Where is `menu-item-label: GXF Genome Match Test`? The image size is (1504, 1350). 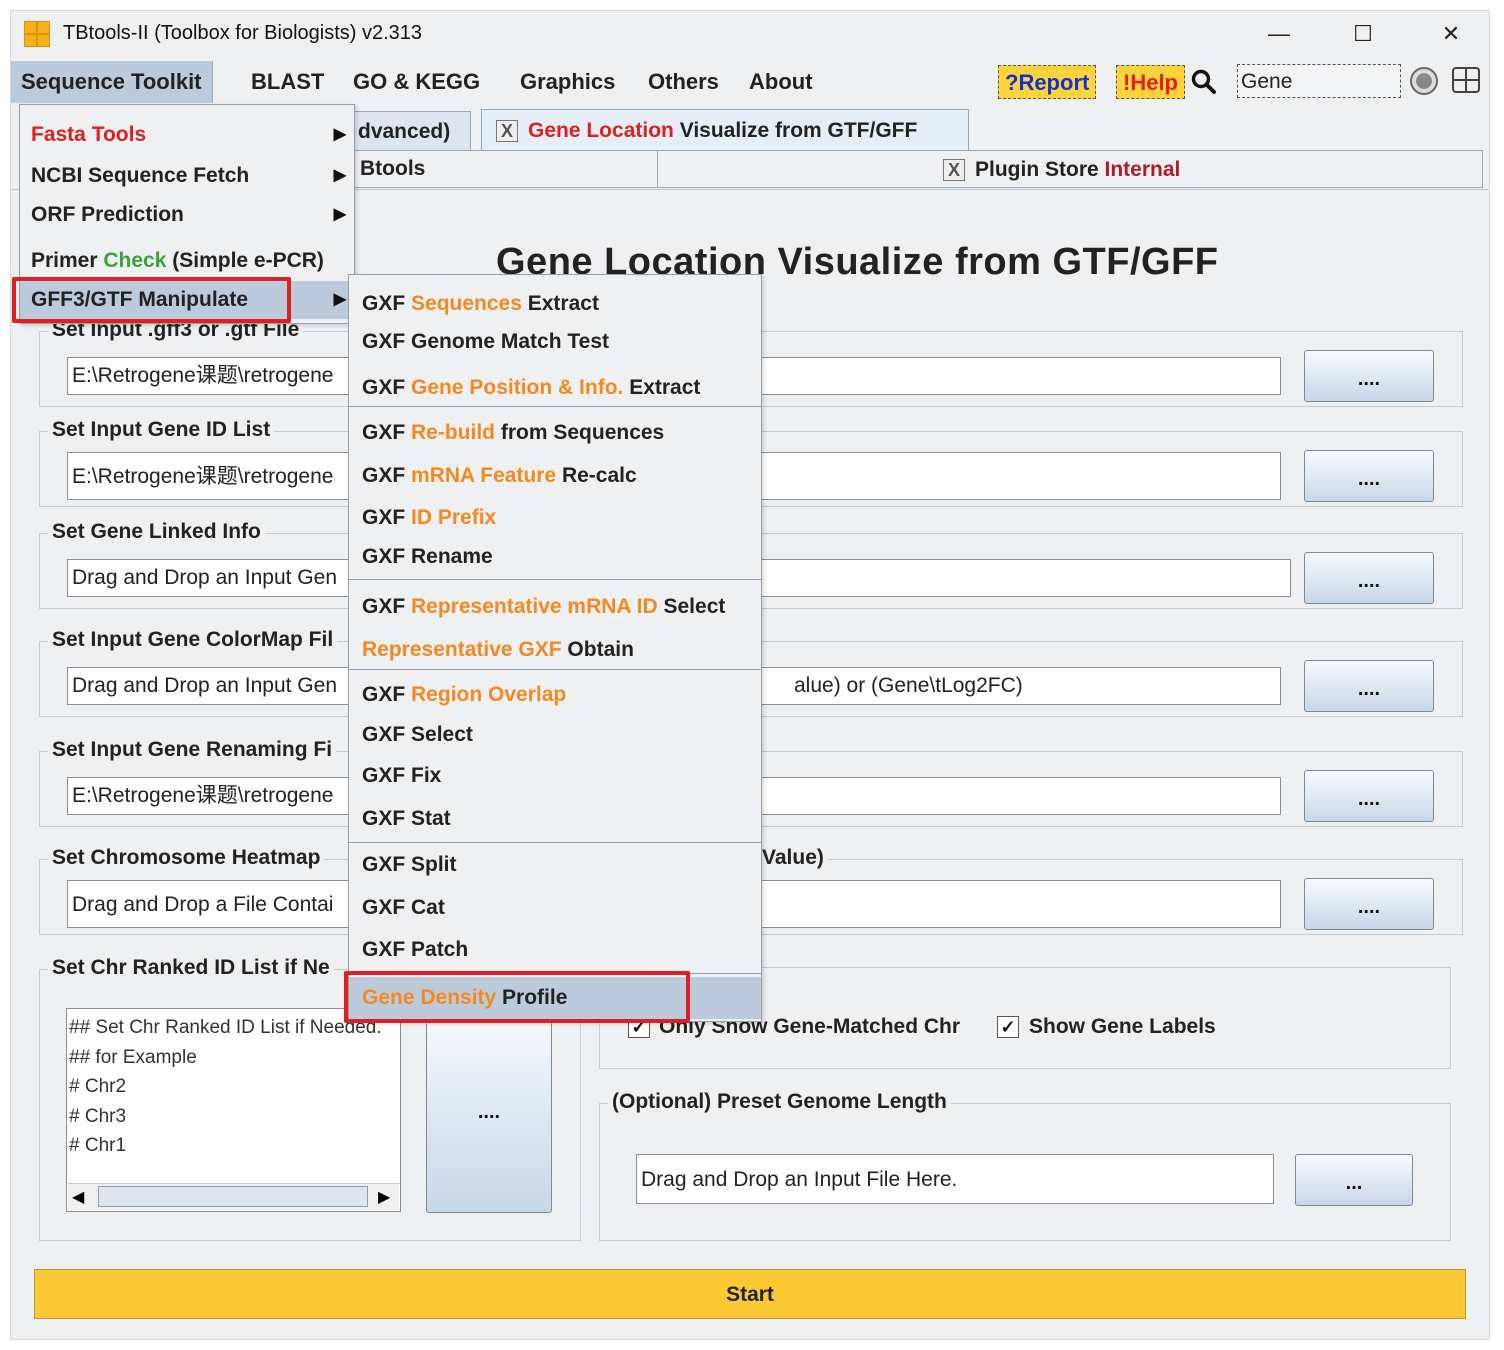 menu-item-label: GXF Genome Match Test is located at coordinates (485, 341).